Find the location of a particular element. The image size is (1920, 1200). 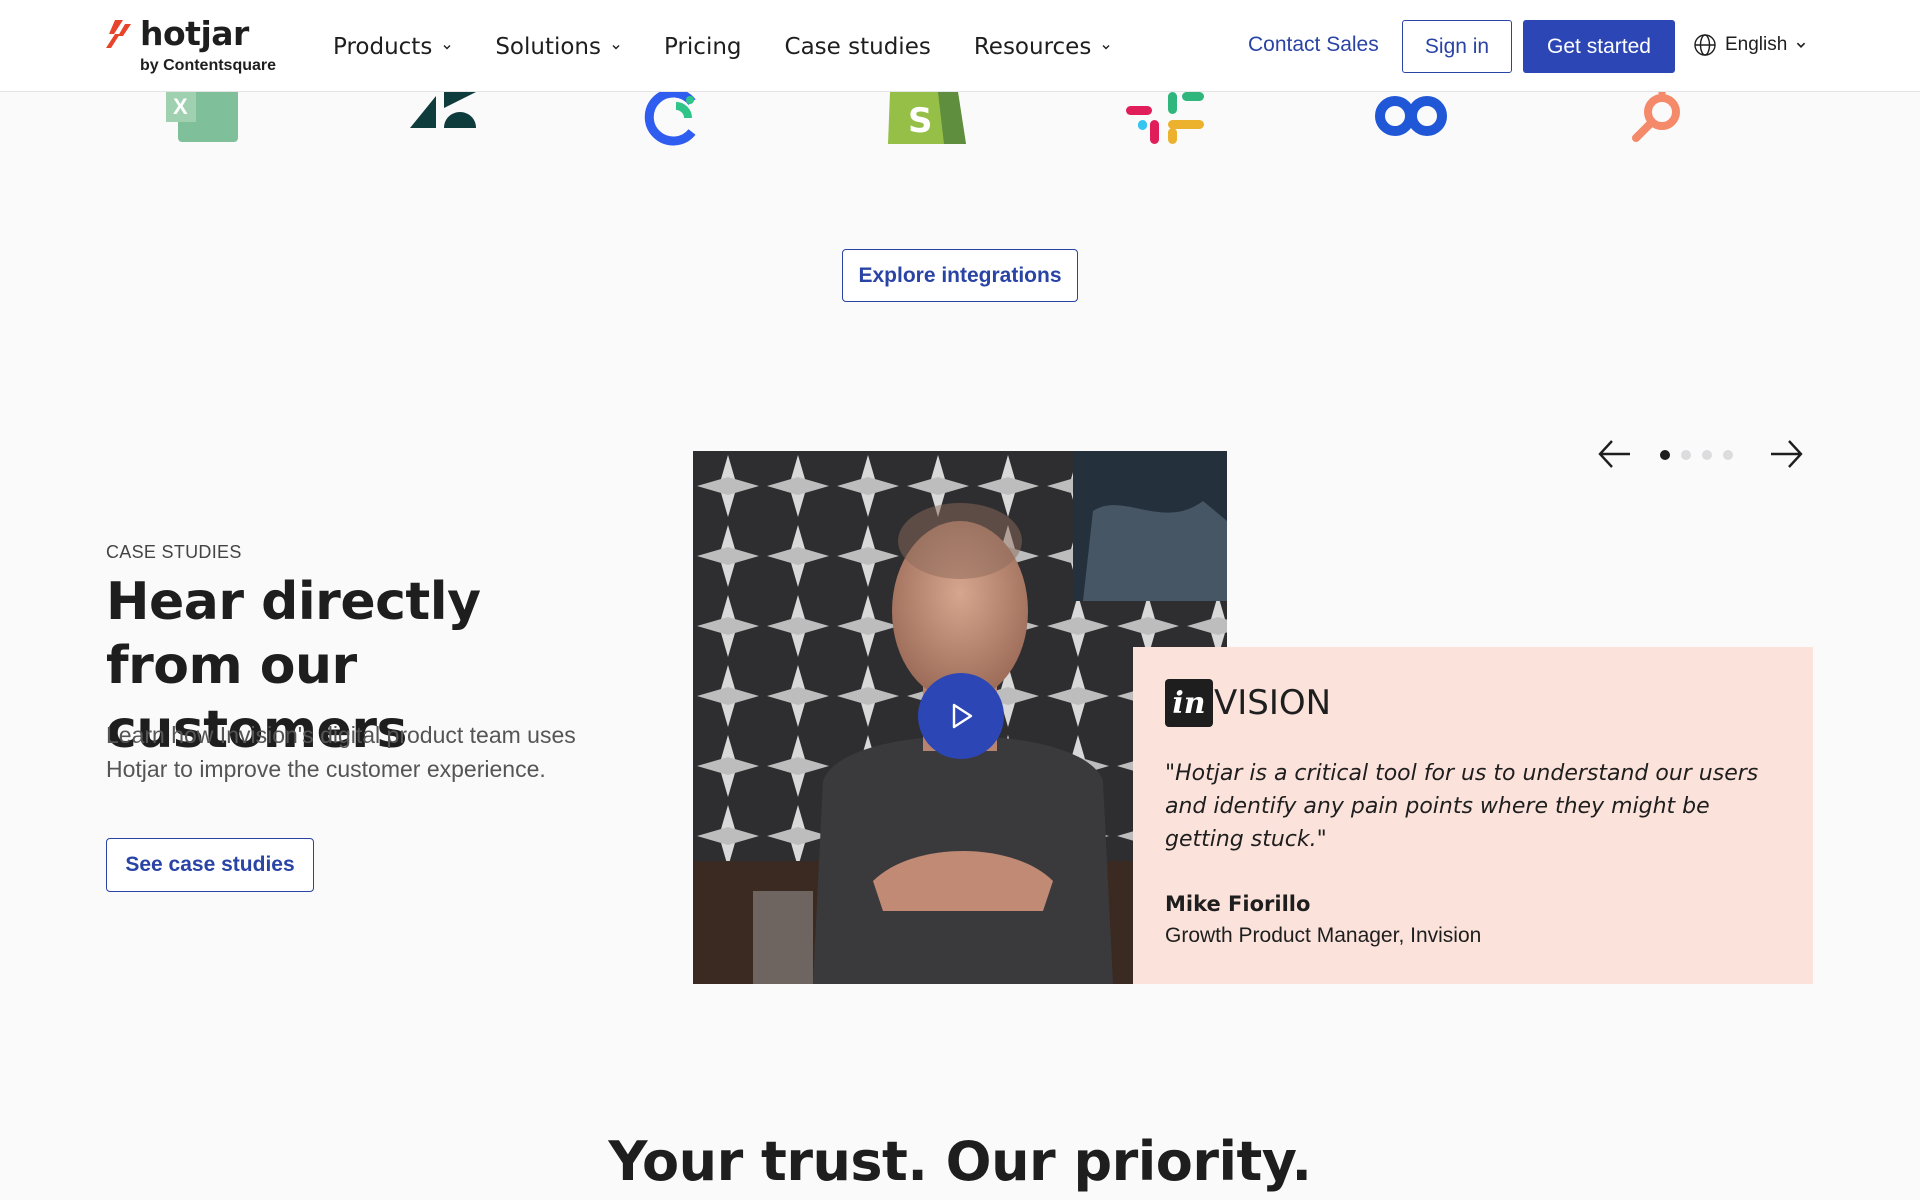

shopify-logo: S is located at coordinates (927, 118).